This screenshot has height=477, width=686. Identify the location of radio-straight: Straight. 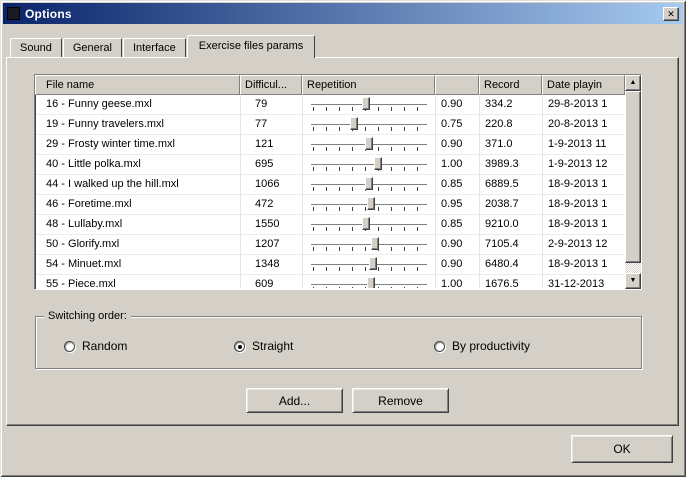
(263, 346).